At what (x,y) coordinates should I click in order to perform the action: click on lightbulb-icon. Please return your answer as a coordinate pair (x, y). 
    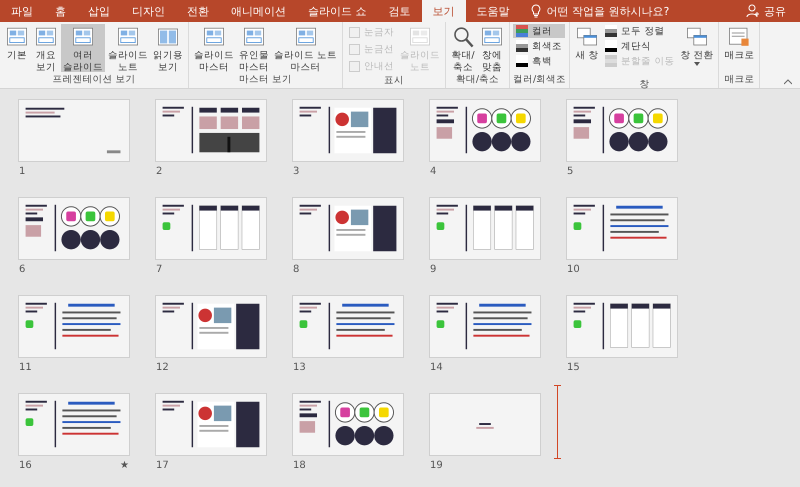
    Looking at the image, I should click on (535, 11).